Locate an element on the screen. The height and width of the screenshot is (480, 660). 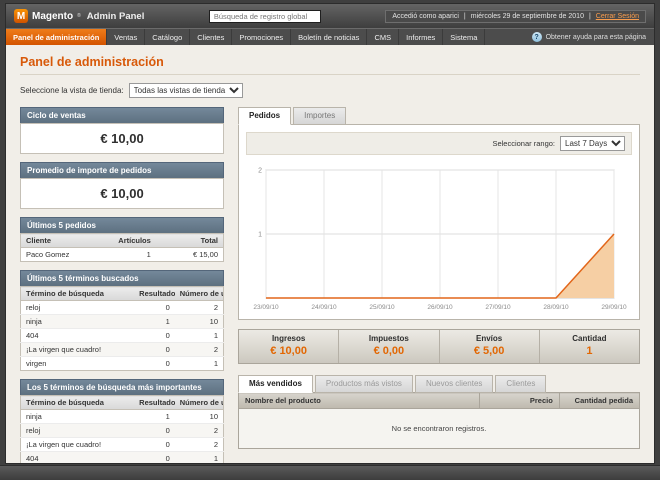
tab-clientes: Clientes is located at coordinates (521, 384).